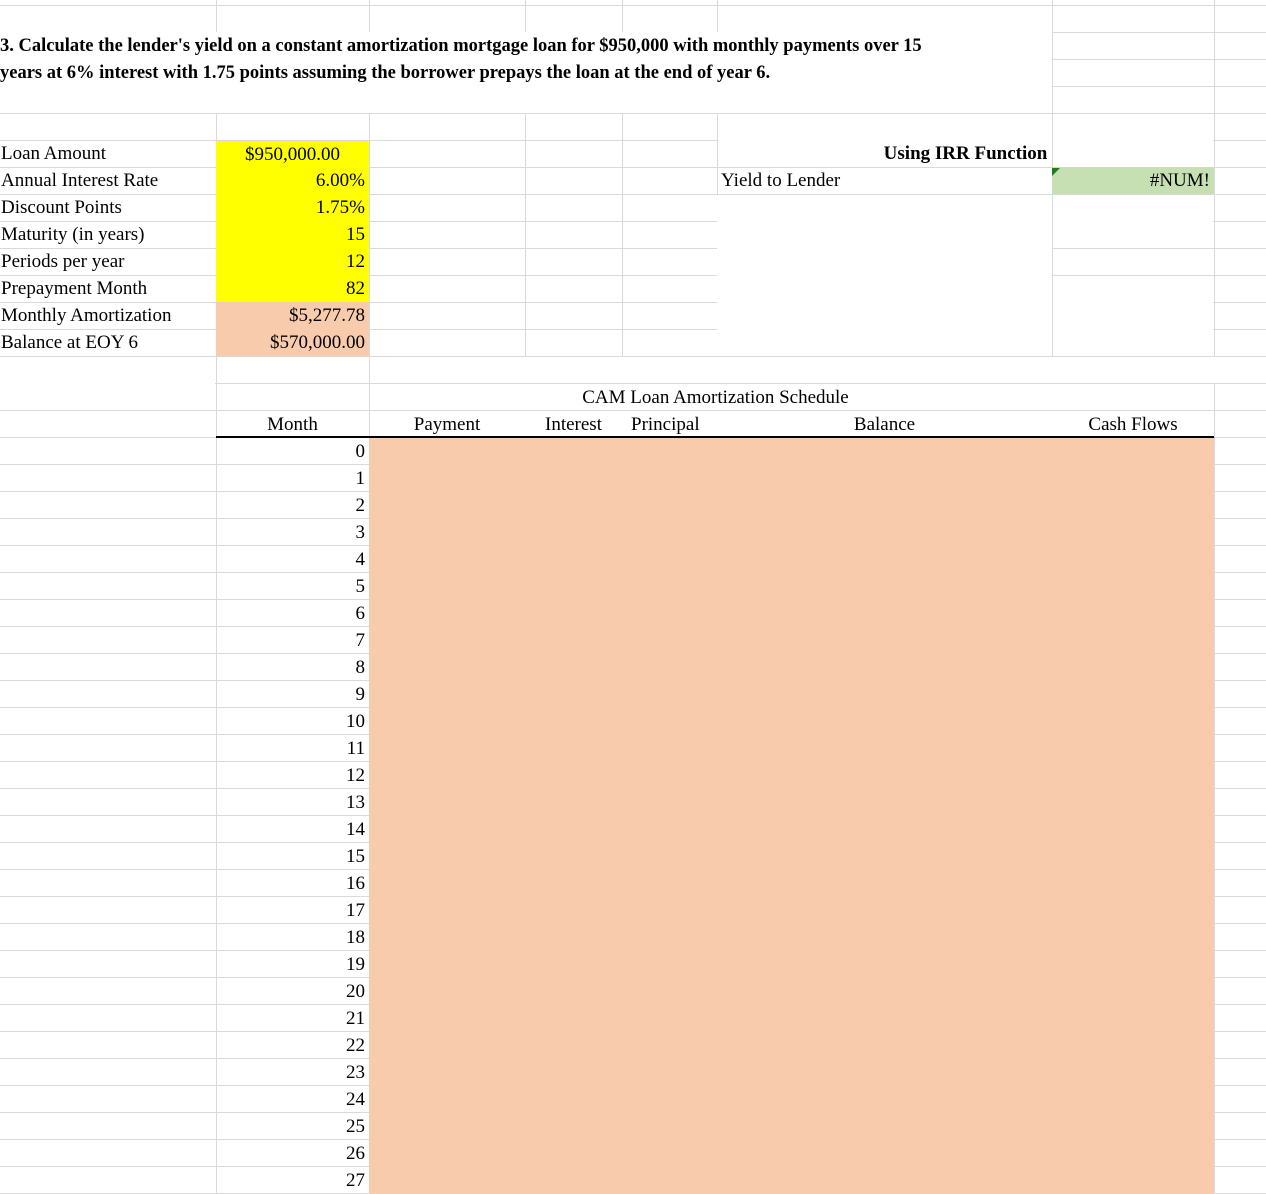 This screenshot has height=1194, width=1266. I want to click on month-cell: 23, so click(292, 1072).